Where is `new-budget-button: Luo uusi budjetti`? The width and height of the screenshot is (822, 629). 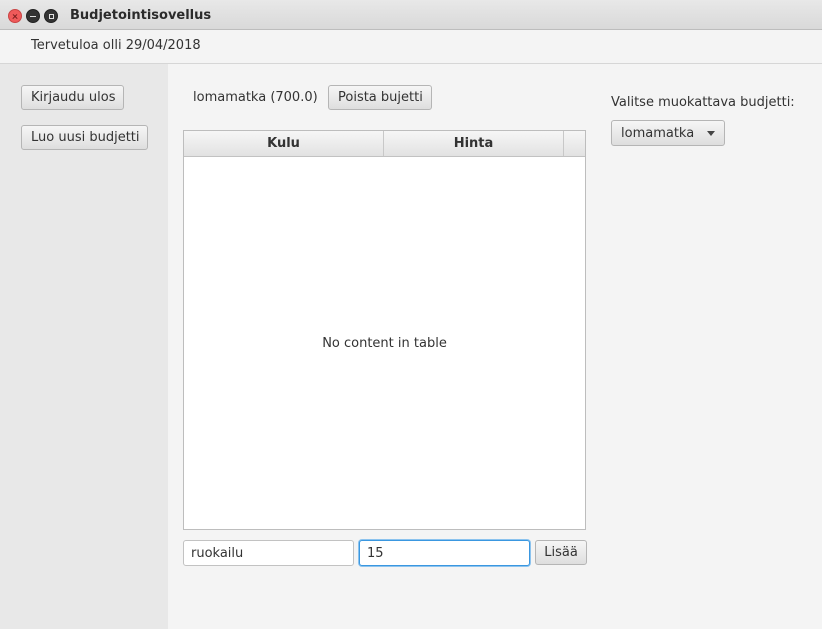
new-budget-button: Luo uusi budjetti is located at coordinates (84, 137).